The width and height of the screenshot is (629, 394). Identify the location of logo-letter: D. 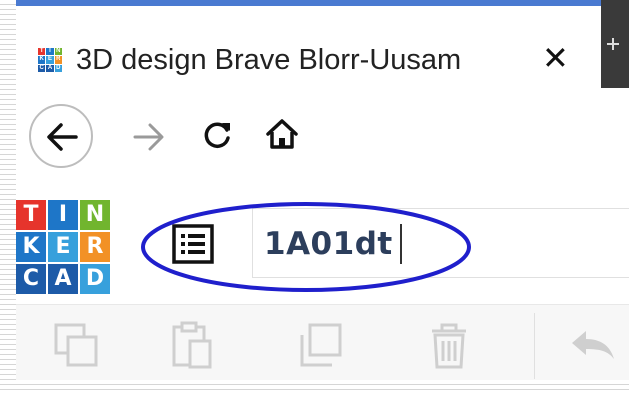
(95, 279).